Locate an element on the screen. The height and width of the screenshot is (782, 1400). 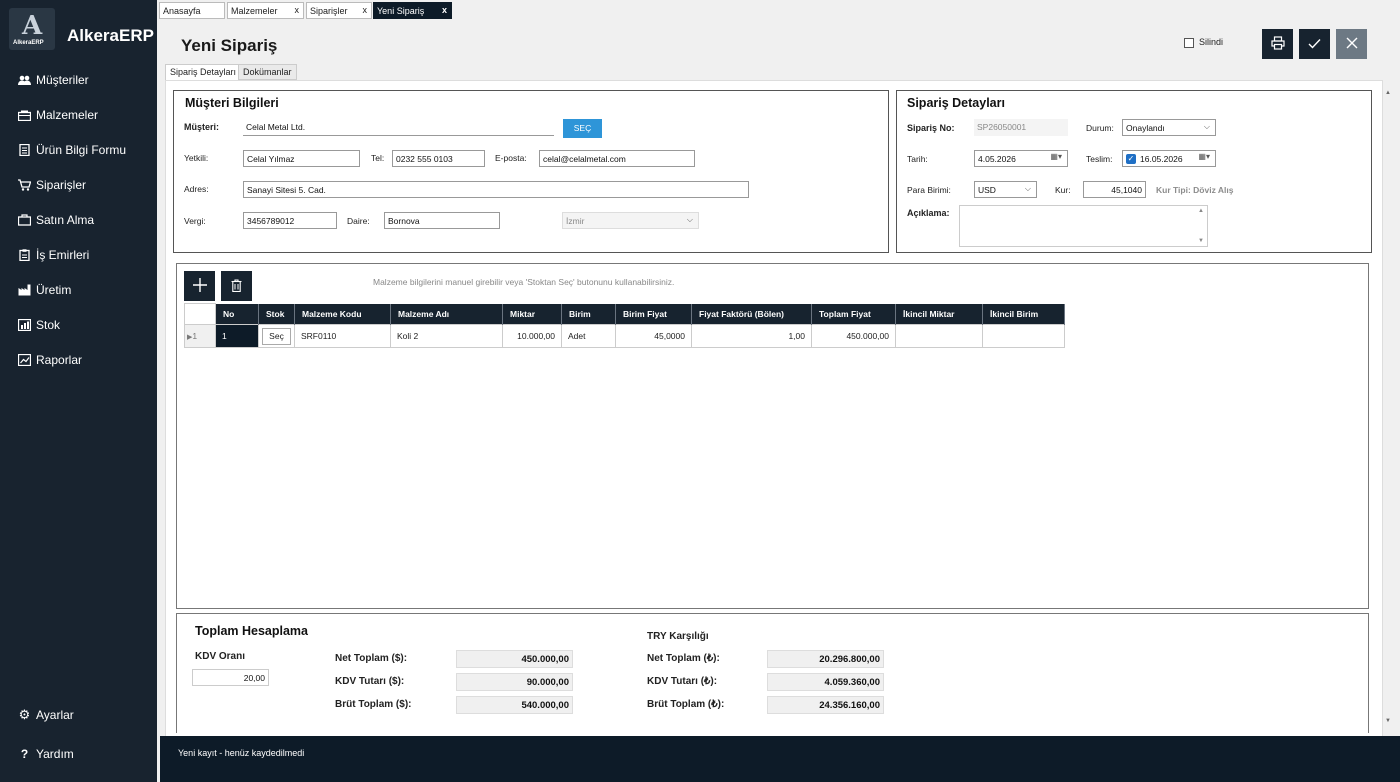
totals-title: Toplam Hesaplama is located at coordinates (252, 631).